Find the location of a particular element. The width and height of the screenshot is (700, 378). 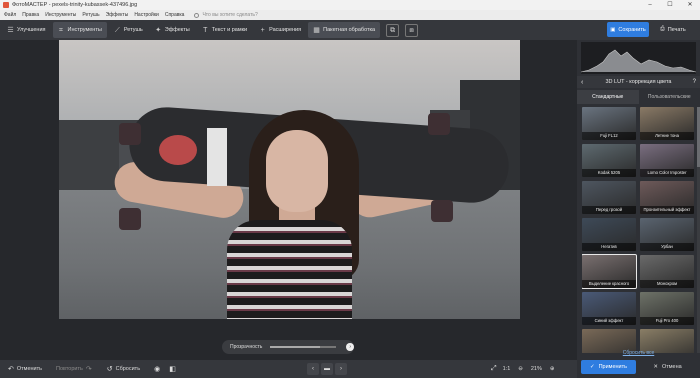

menu-effects: Эффекты is located at coordinates (117, 15).